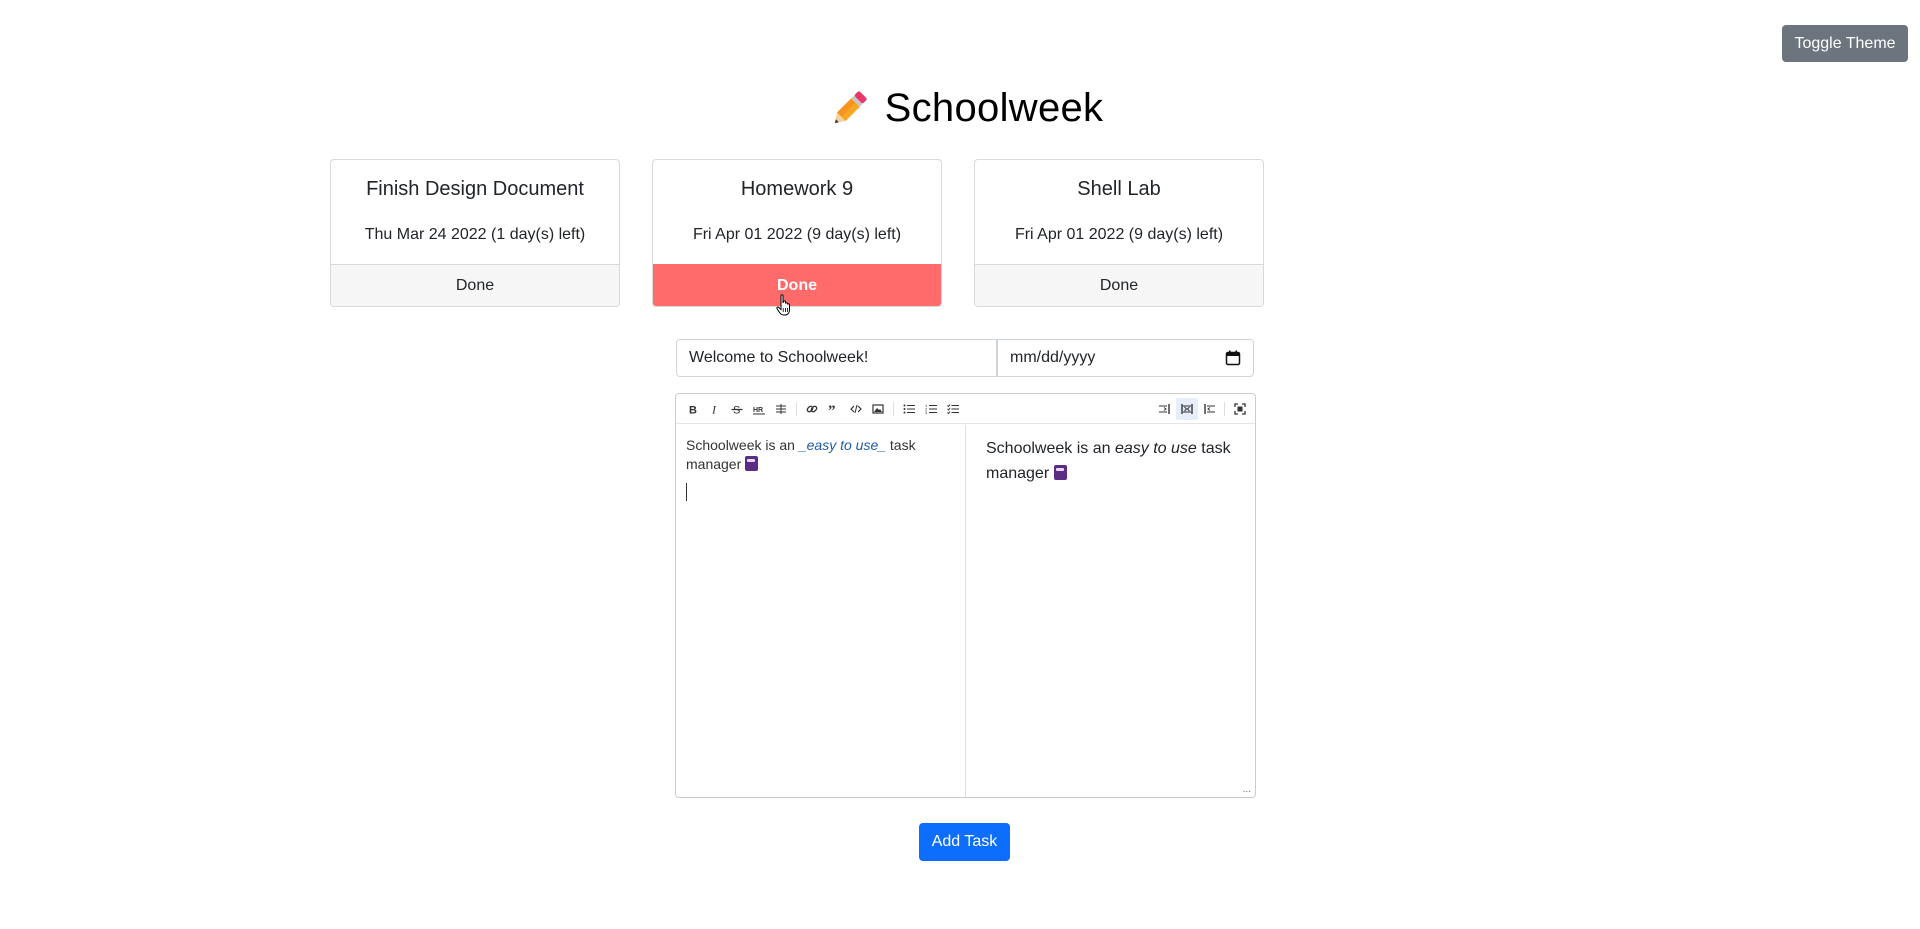  Describe the element at coordinates (909, 409) in the screenshot. I see `unordered-list-icon` at that location.